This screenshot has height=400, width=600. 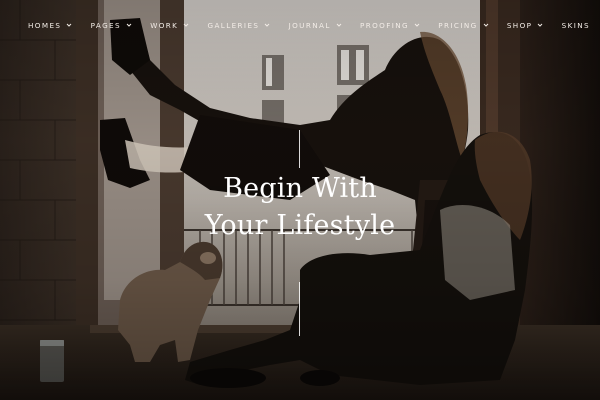 I want to click on nav-item-homes: Homes, so click(x=50, y=25).